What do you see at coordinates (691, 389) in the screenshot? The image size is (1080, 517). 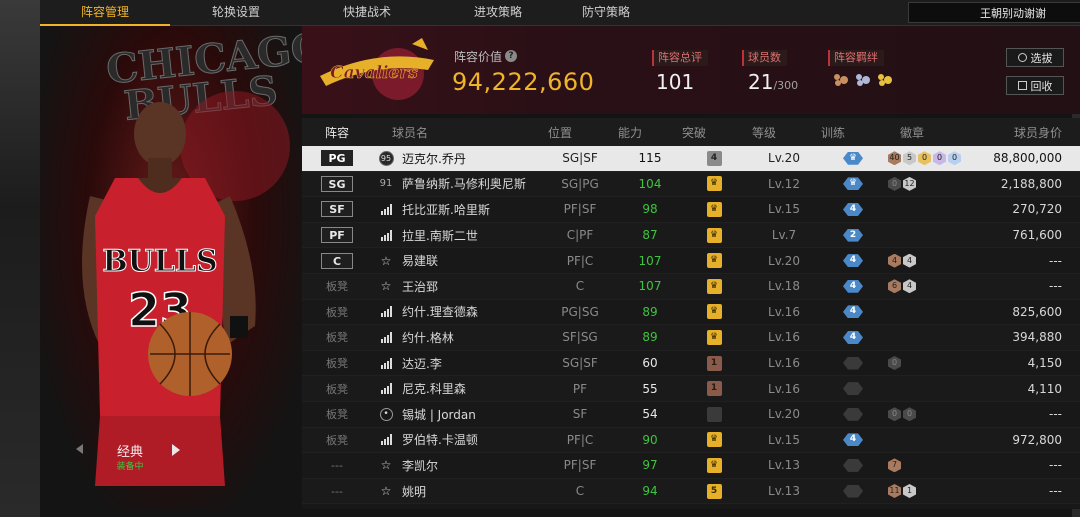 I see `table-row: 板凳 尼克.科里森 PF 55 1 Lv.16 4,110` at bounding box center [691, 389].